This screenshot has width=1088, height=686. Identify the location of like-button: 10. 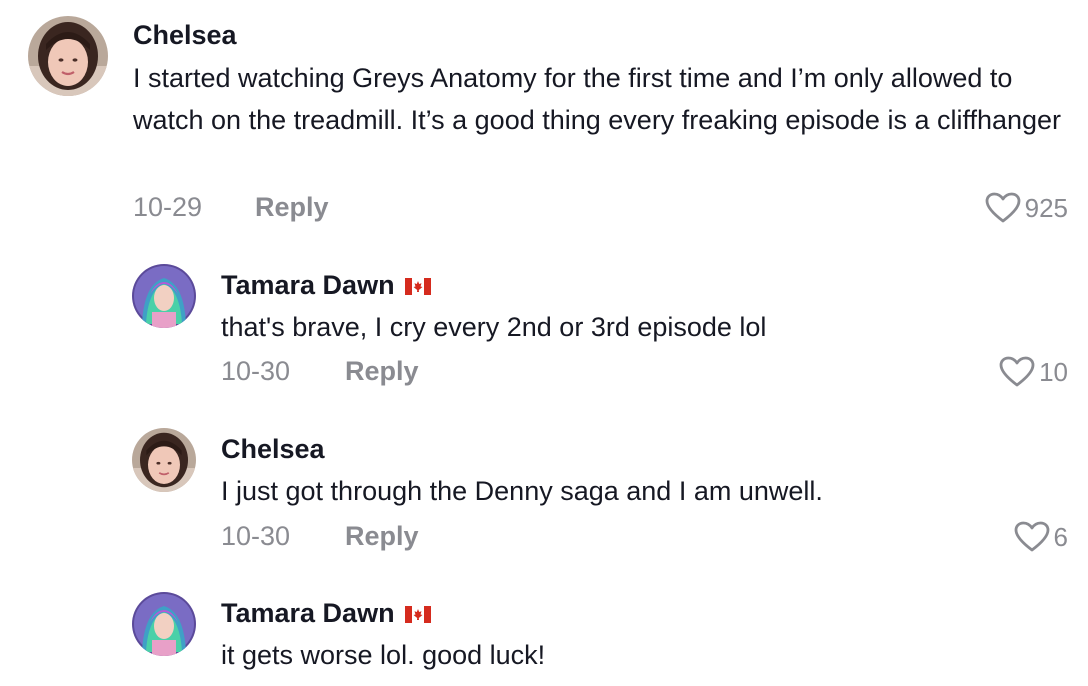
(1033, 372).